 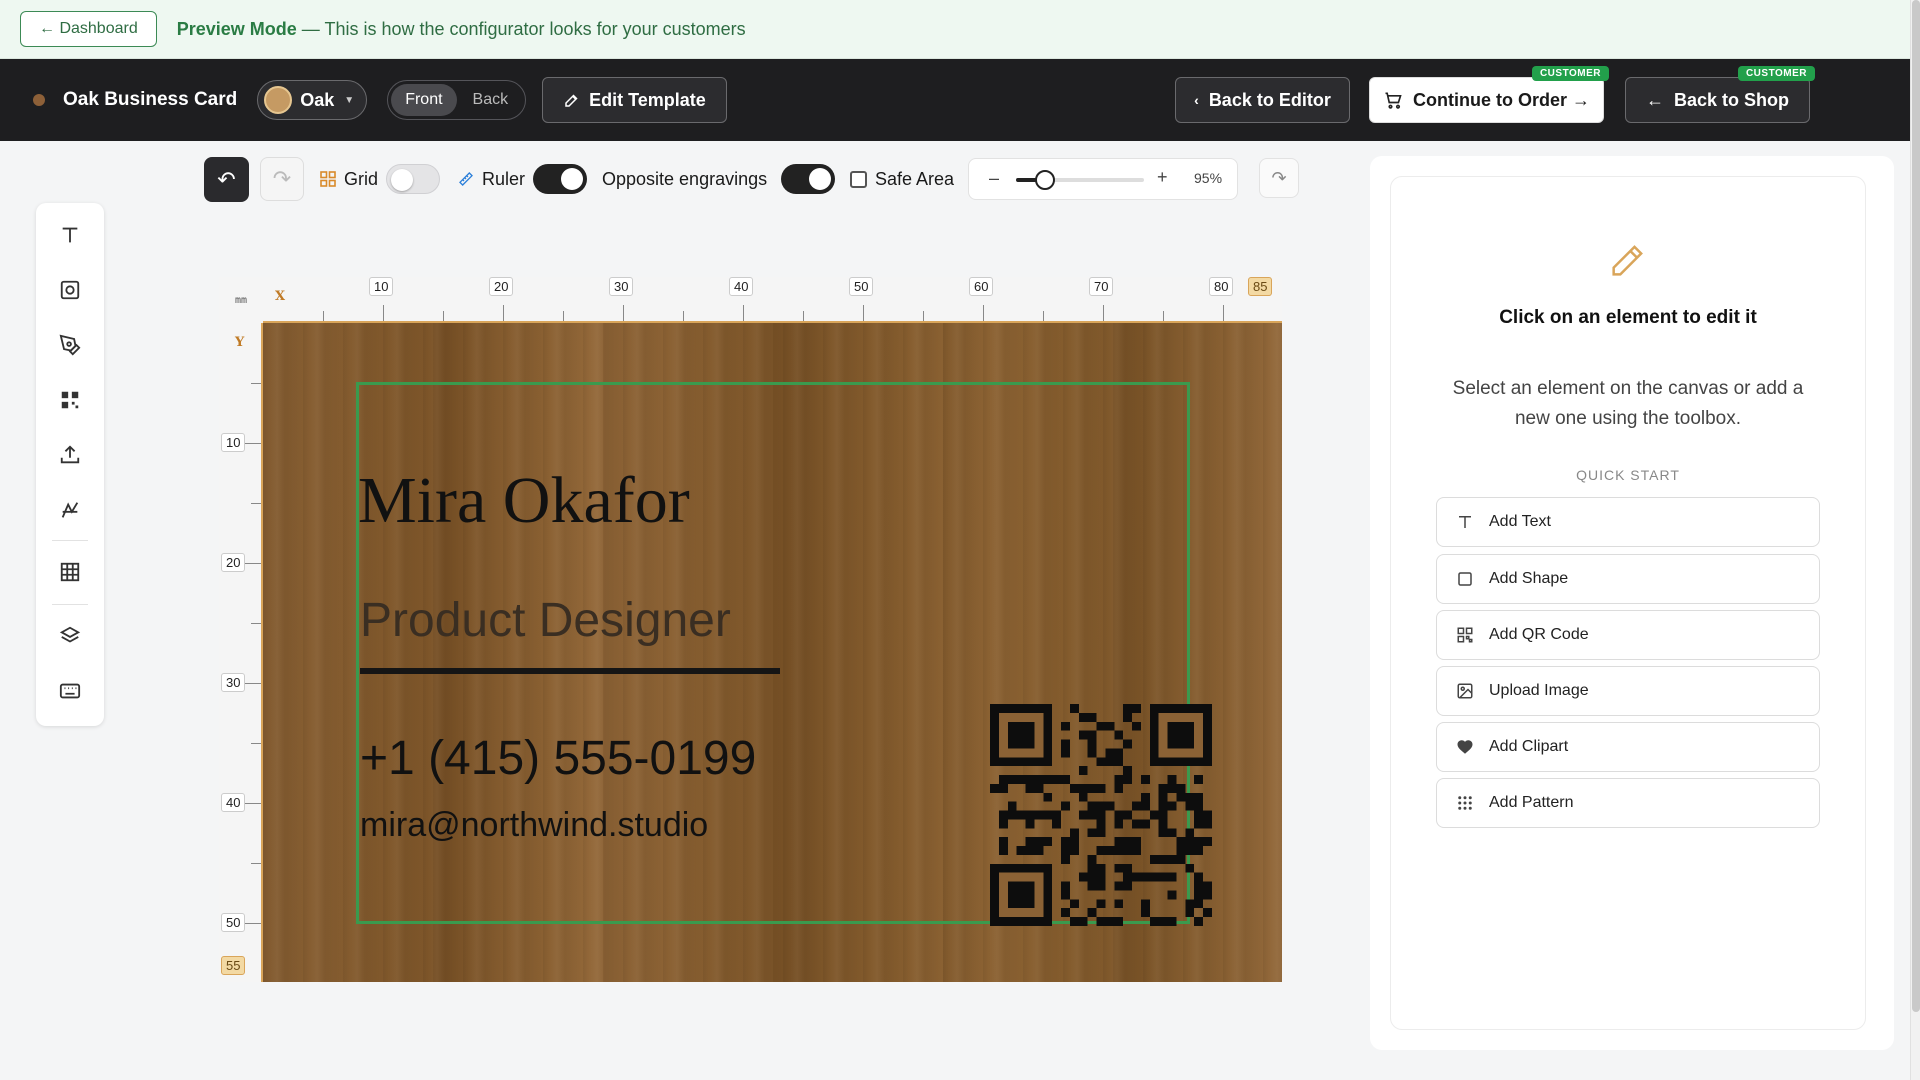 What do you see at coordinates (1628, 803) in the screenshot?
I see `add-pattern-button: Add Pattern` at bounding box center [1628, 803].